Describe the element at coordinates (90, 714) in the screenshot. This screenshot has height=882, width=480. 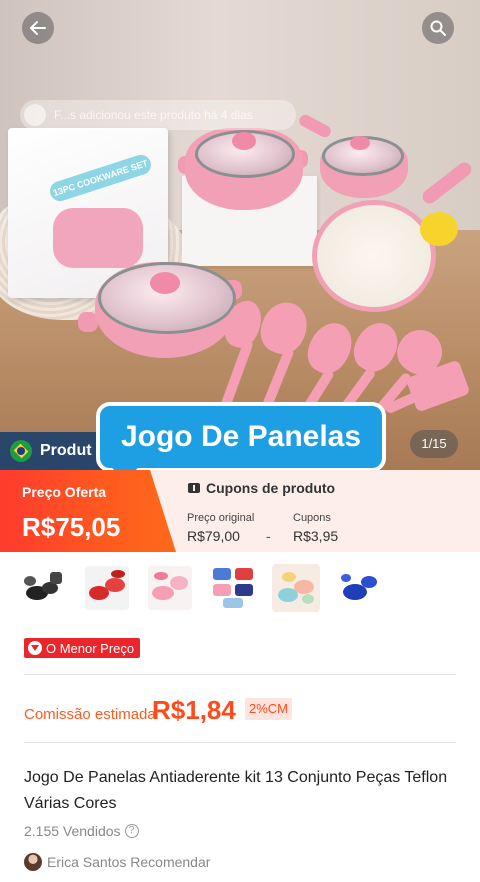
I see `commission-label: Comissão estimada` at that location.